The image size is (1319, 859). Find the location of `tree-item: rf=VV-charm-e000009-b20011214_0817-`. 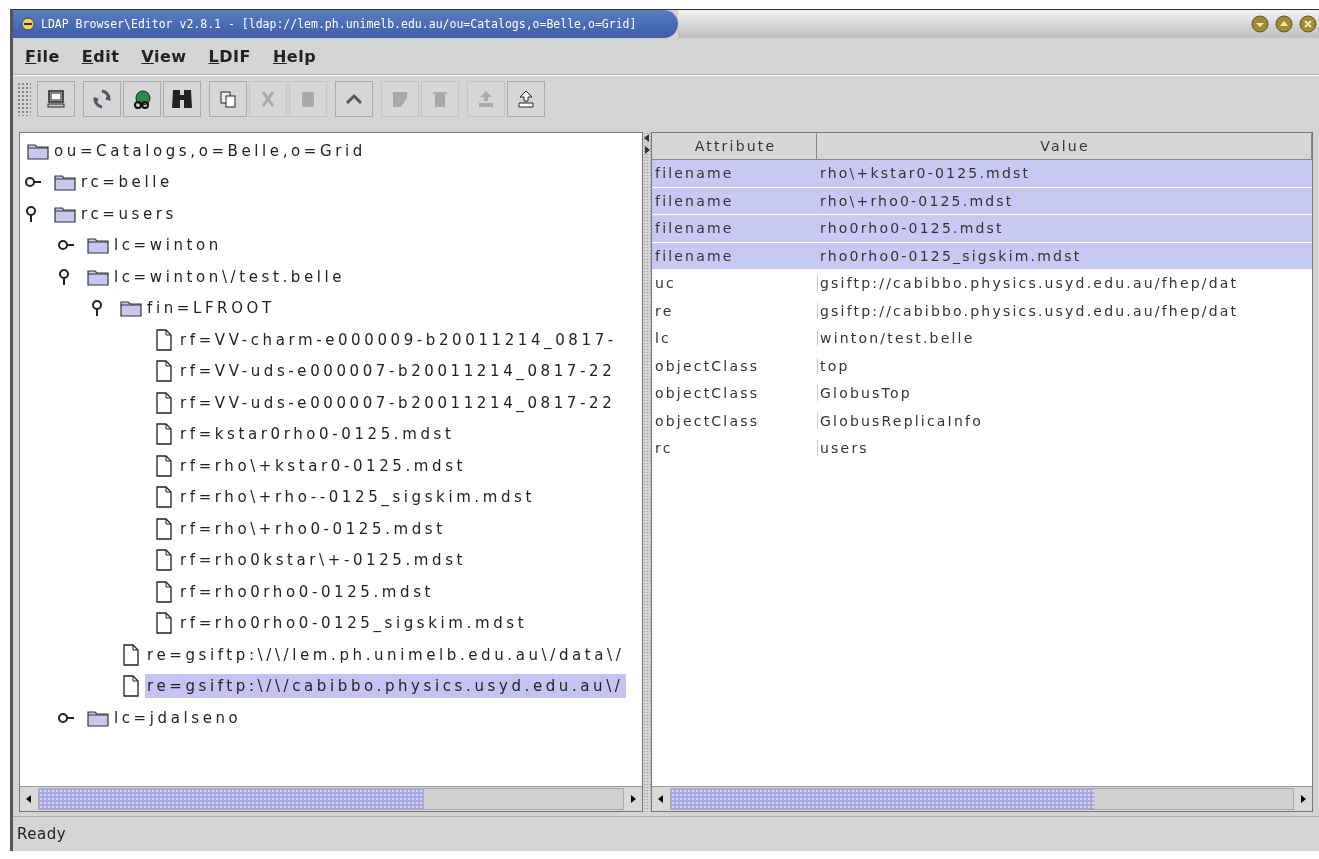

tree-item: rf=VV-charm-e000009-b20011214_0817- is located at coordinates (398, 339).